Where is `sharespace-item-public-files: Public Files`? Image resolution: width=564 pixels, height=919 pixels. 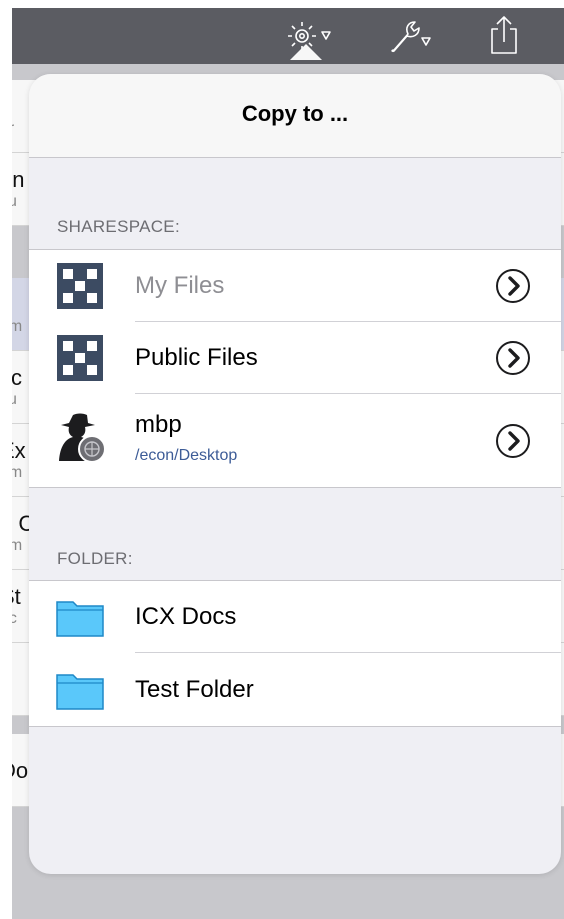
sharespace-item-public-files: Public Files is located at coordinates (295, 358).